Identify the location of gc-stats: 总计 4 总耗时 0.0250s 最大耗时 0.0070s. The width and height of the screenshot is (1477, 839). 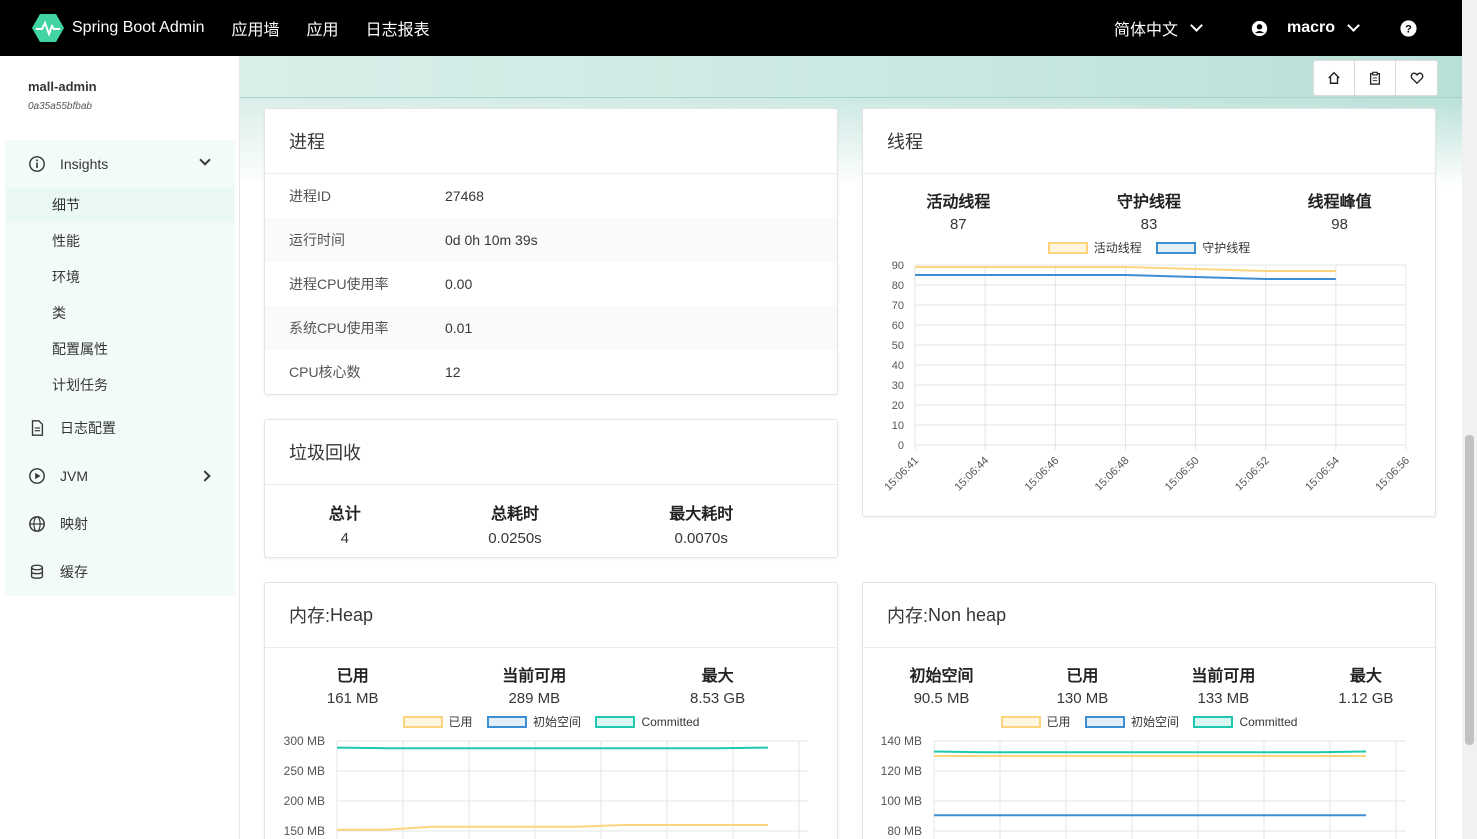
(551, 516).